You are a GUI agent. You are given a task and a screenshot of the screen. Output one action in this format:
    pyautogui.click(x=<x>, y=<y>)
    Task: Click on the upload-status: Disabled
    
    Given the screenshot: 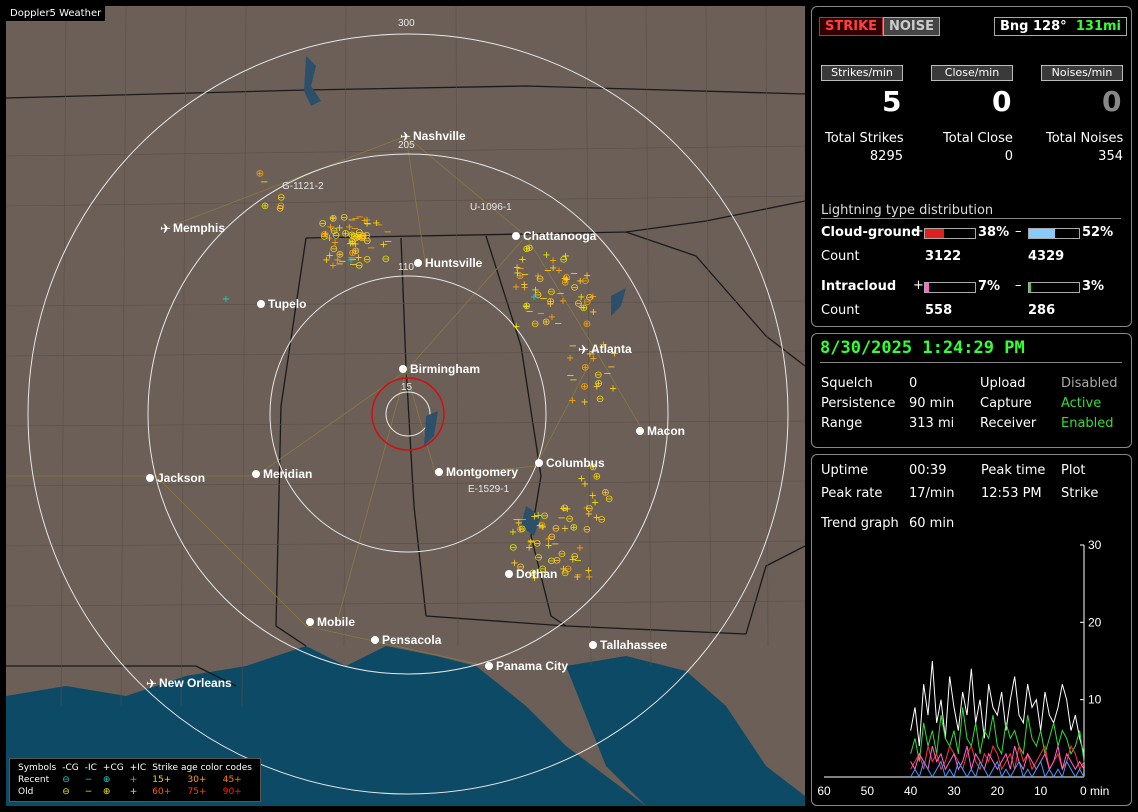 What is the action you would take?
    pyautogui.click(x=1089, y=383)
    